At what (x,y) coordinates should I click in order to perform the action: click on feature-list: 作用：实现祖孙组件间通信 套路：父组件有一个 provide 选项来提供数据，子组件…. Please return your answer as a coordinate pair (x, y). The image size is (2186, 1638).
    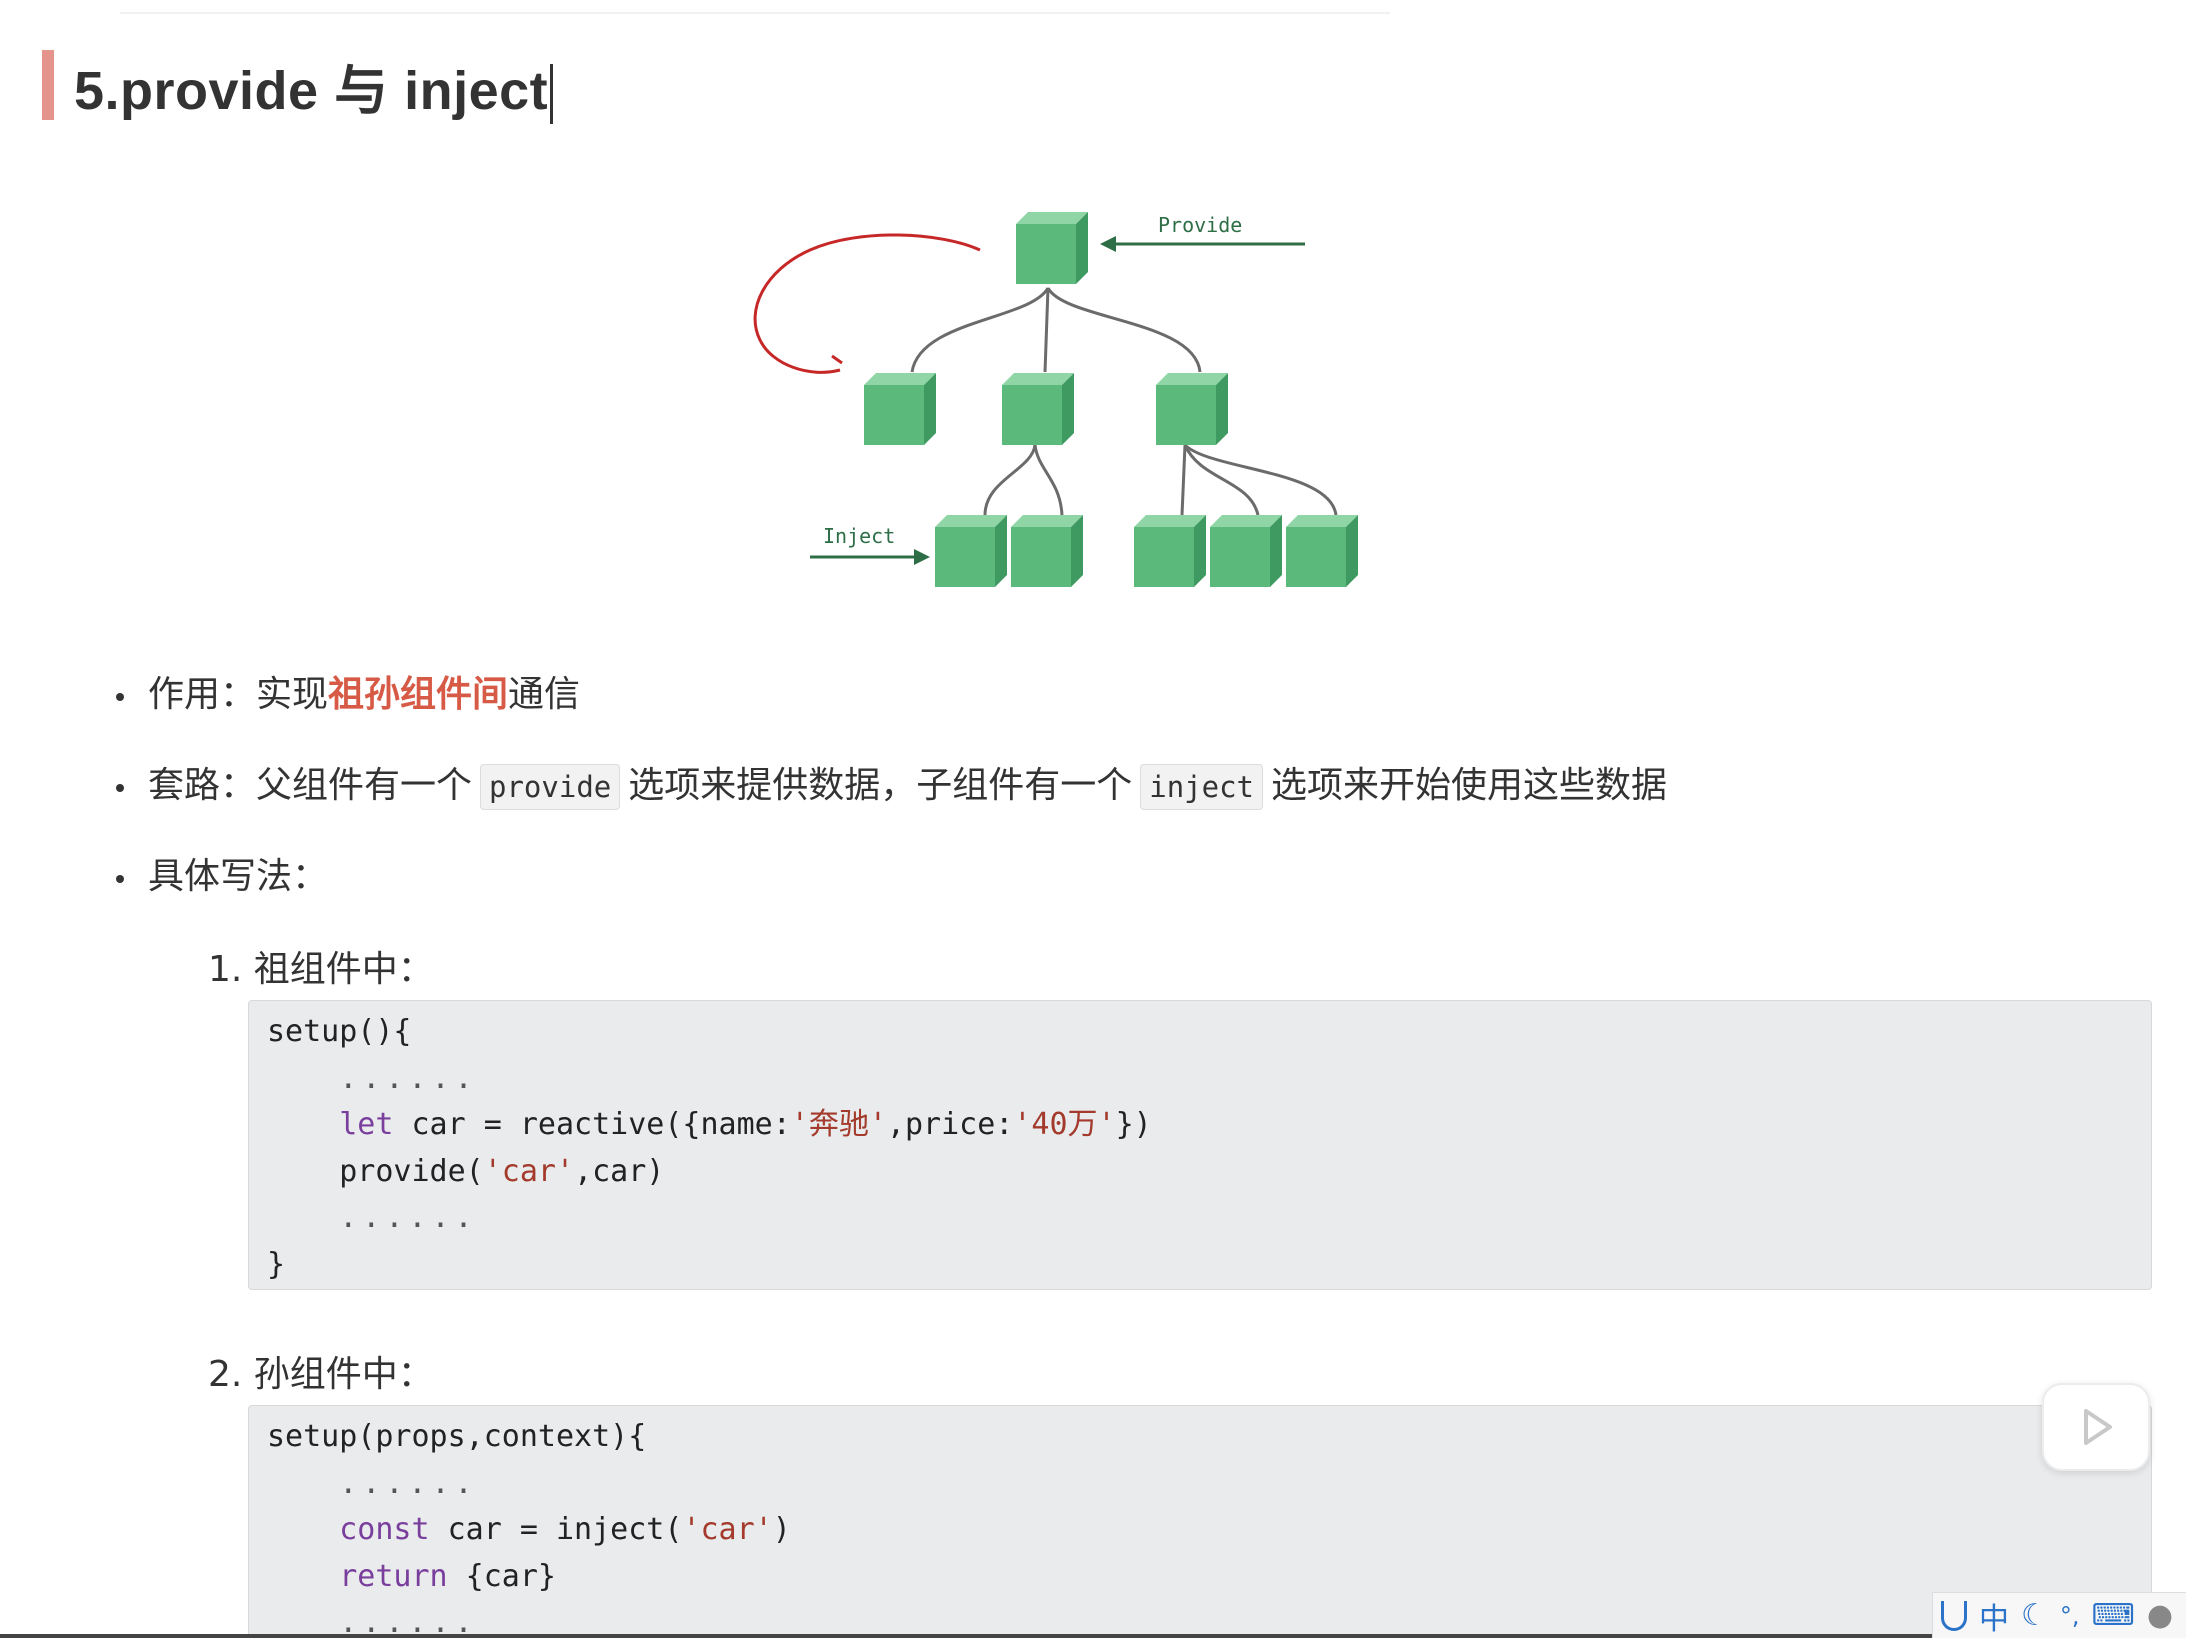
    Looking at the image, I should click on (888, 796).